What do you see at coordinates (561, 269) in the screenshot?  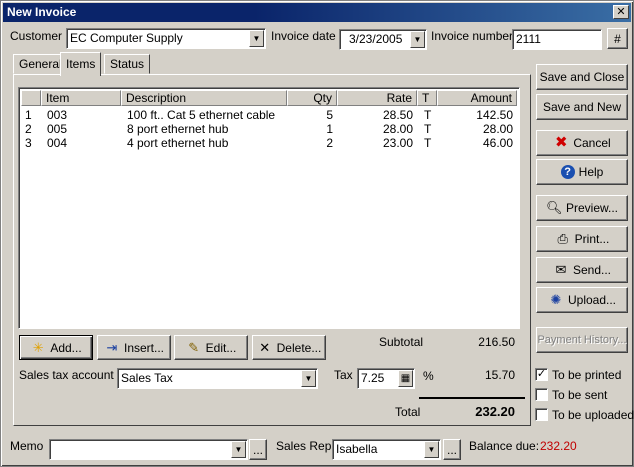 I see `envelope-icon: ✉` at bounding box center [561, 269].